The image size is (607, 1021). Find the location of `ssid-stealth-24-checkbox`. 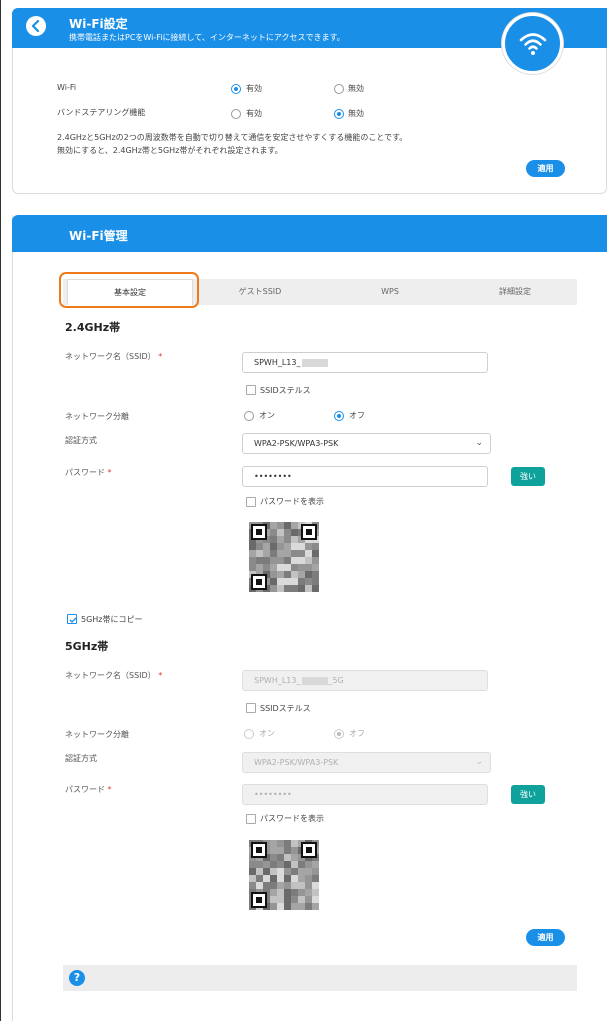

ssid-stealth-24-checkbox is located at coordinates (251, 390).